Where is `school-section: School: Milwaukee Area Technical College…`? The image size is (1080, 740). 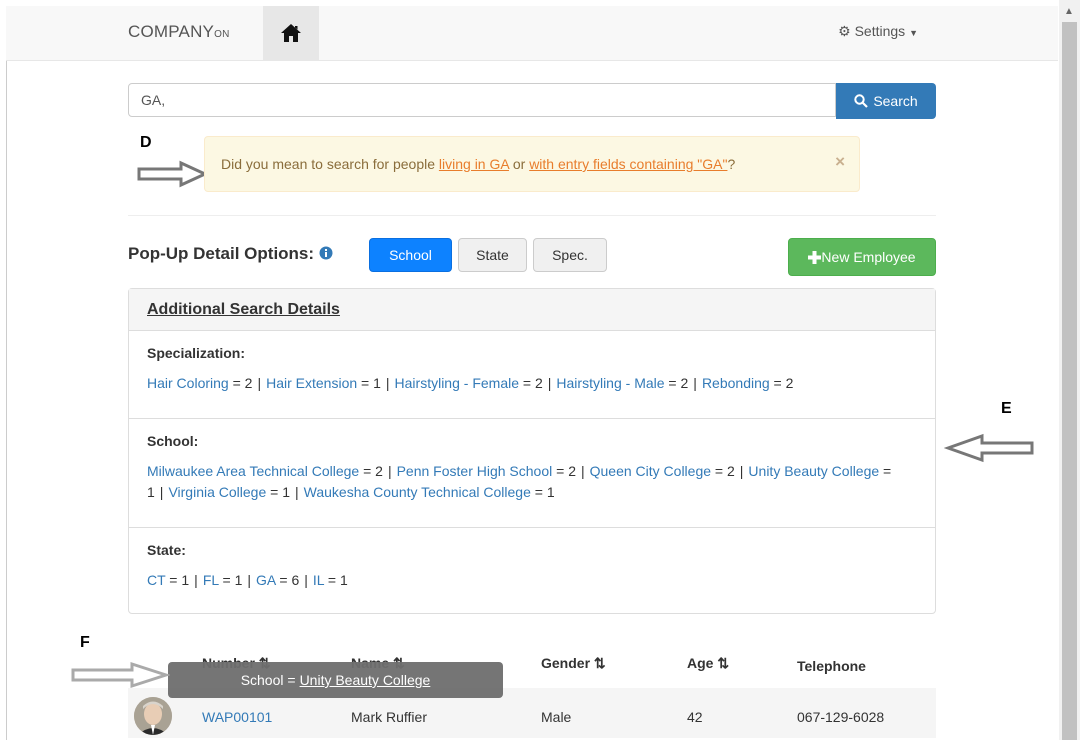 school-section: School: Milwaukee Area Technical College… is located at coordinates (532, 473).